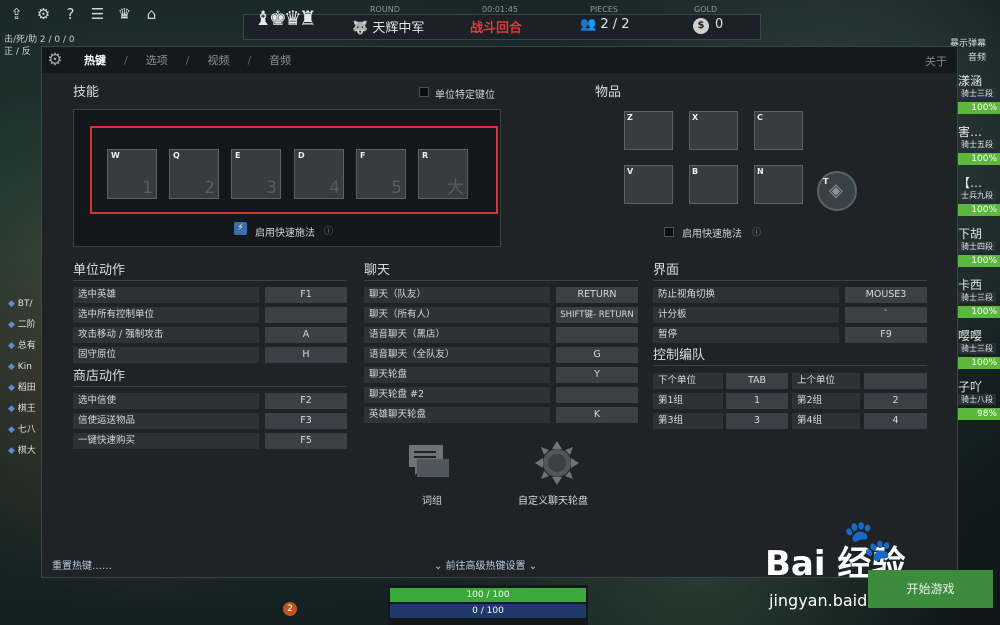  Describe the element at coordinates (194, 174) in the screenshot. I see `skill-slot: Q2` at that location.